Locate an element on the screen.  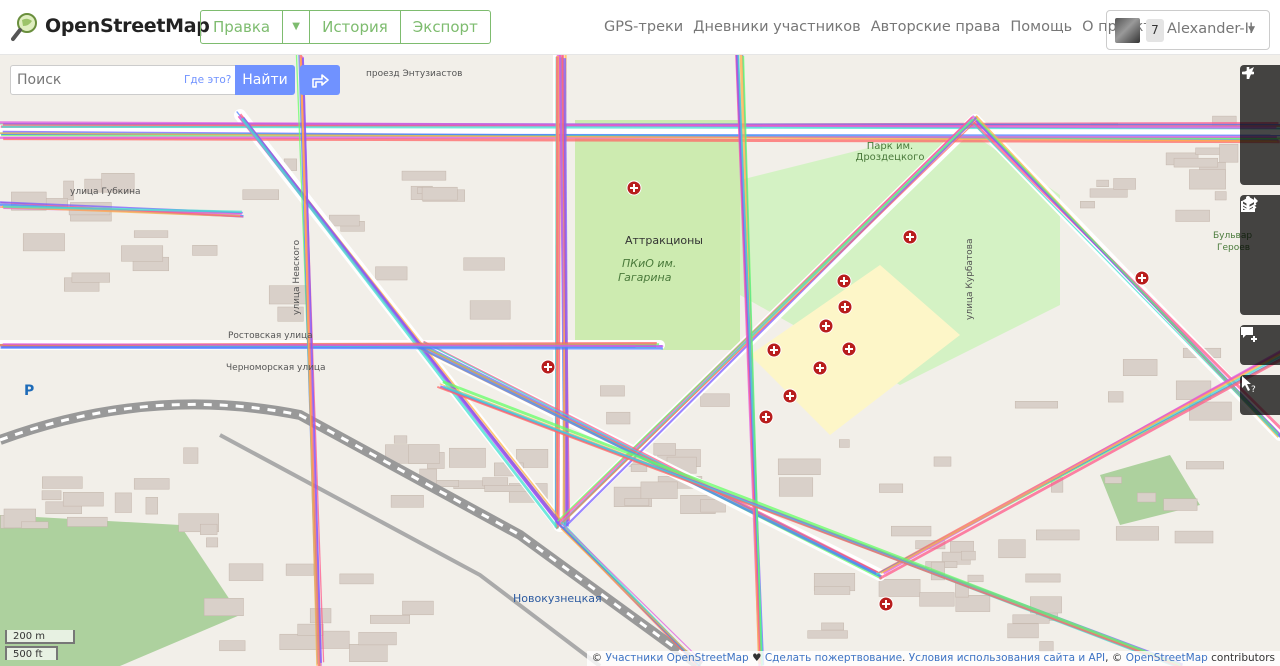
directions-button is located at coordinates (320, 80).